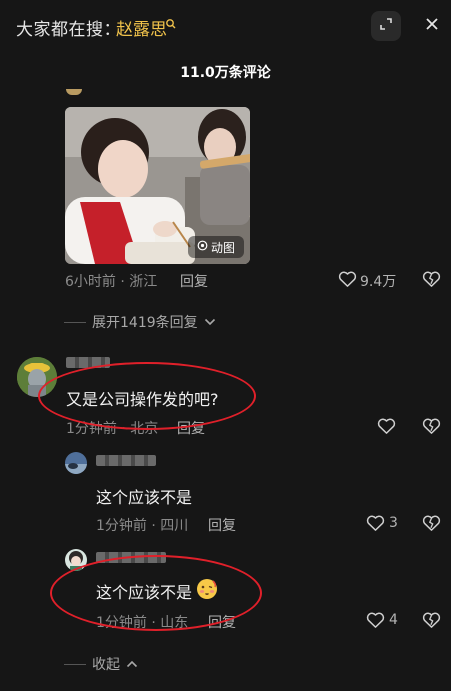  I want to click on chevron-down-icon, so click(210, 322).